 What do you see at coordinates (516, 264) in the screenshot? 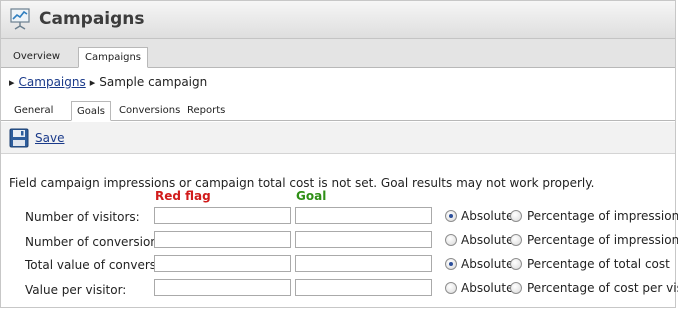
I see `total-value-percentage-radio` at bounding box center [516, 264].